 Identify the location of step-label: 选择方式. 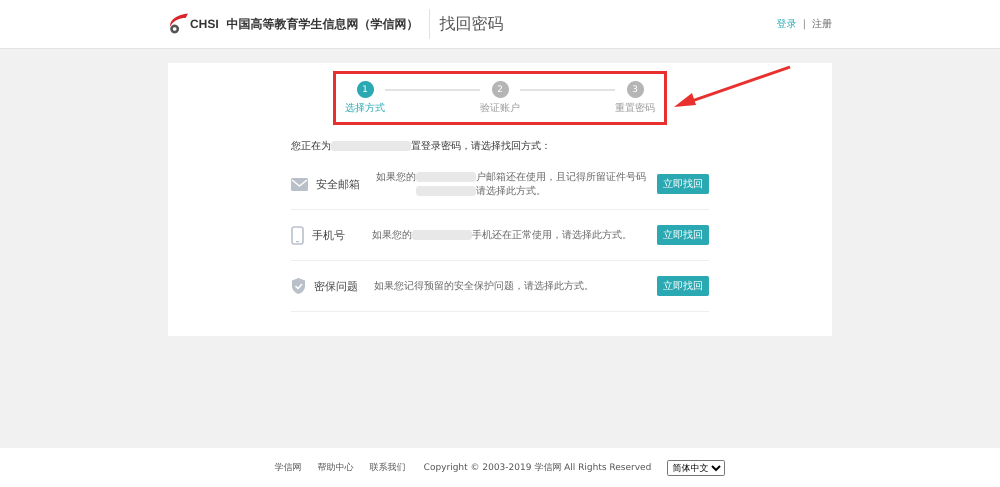
(365, 108).